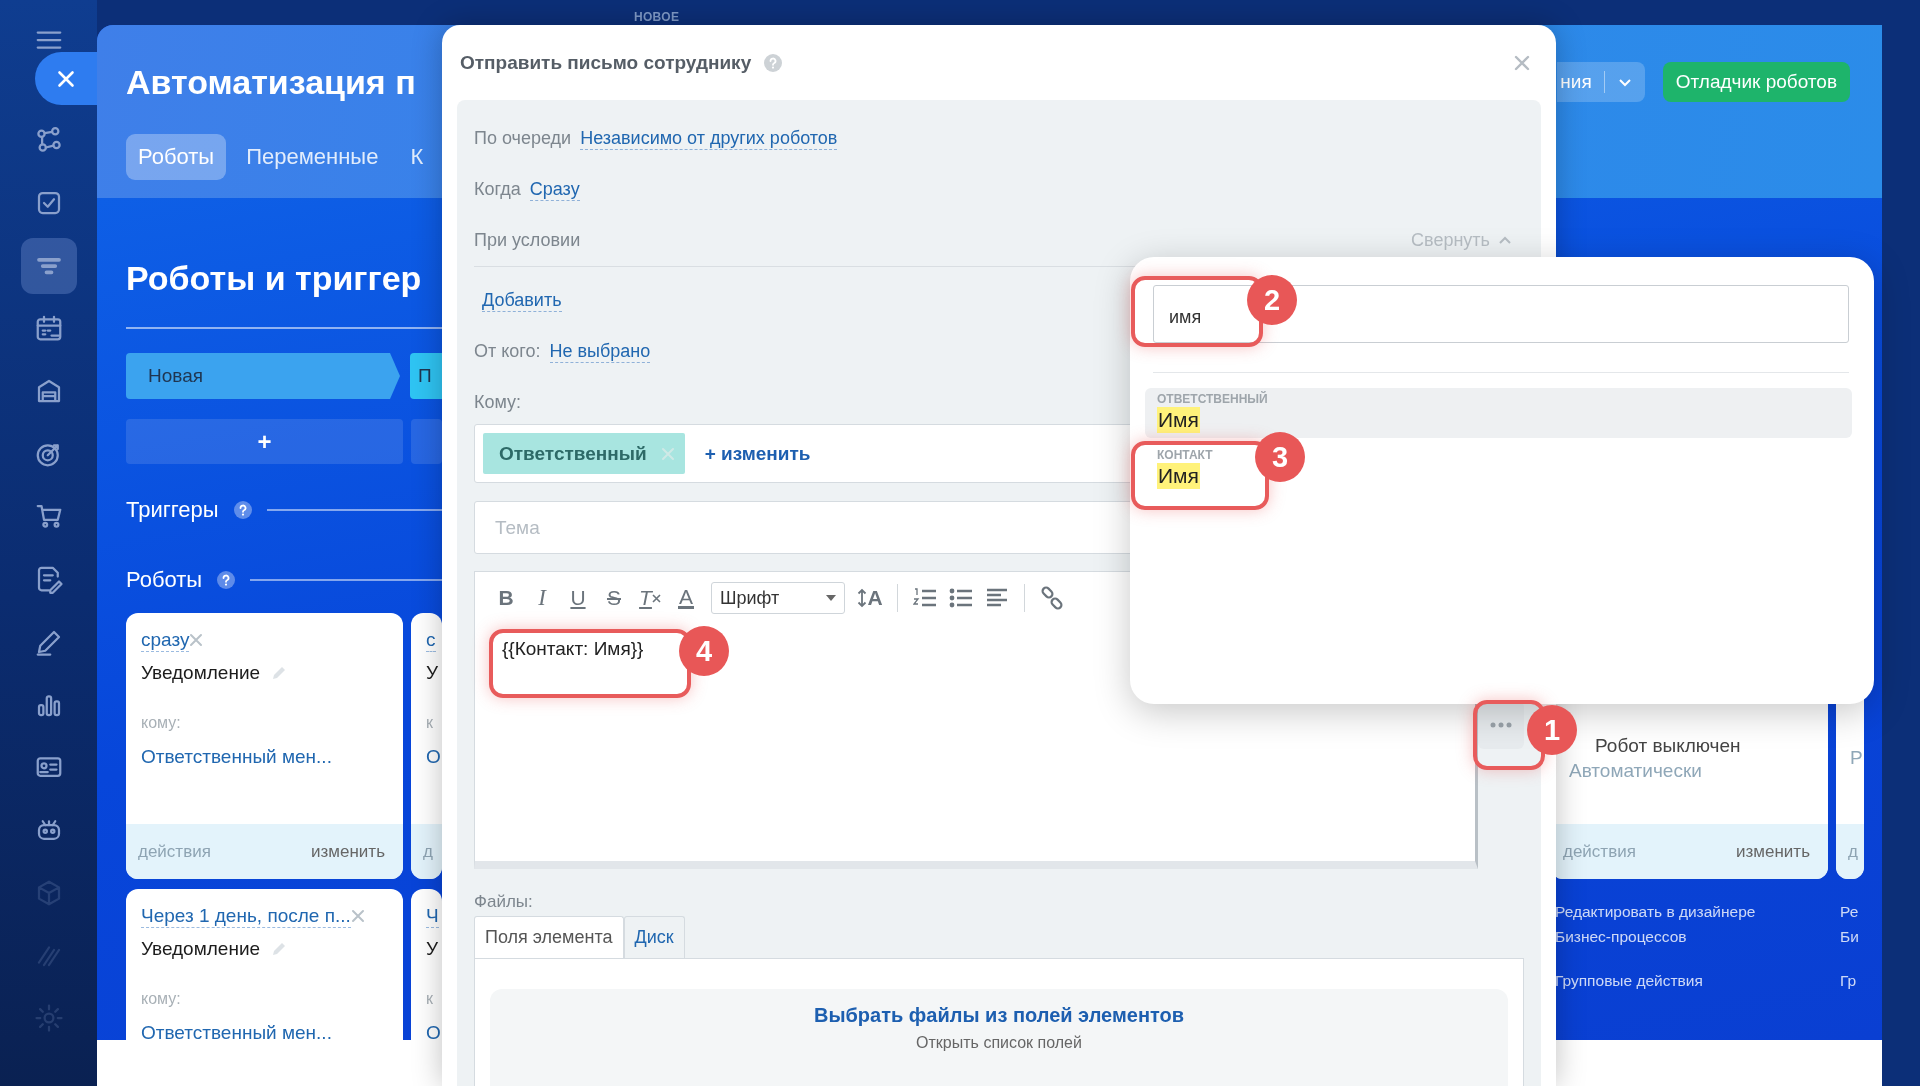 This screenshot has height=1086, width=1920. What do you see at coordinates (606, 62) in the screenshot?
I see `dialog-title: Отправить письмо сотруднику` at bounding box center [606, 62].